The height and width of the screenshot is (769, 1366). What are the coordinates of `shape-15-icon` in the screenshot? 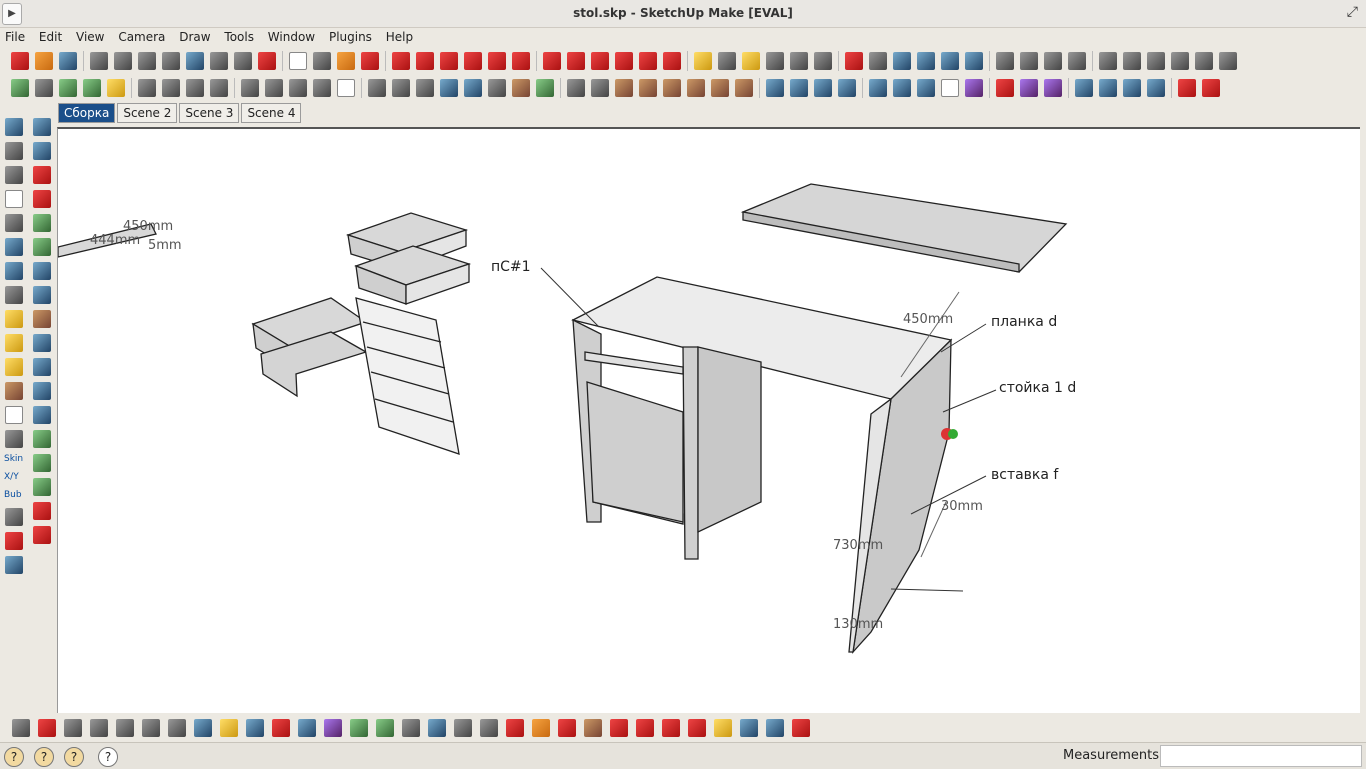 It's located at (437, 728).